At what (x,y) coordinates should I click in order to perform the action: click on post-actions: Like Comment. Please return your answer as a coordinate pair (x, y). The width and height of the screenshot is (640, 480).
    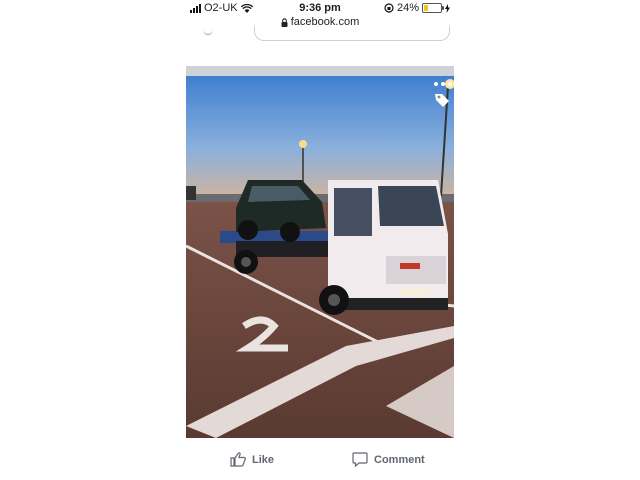
    Looking at the image, I should click on (320, 462).